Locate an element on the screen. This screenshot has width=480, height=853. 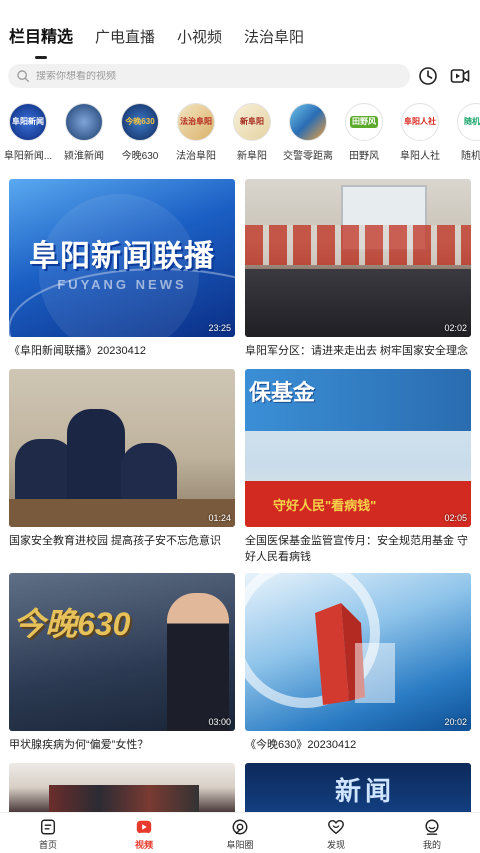
video-thumbnail: 阜阳新闻联播 FUYANG NEWS 23:25 is located at coordinates (122, 258).